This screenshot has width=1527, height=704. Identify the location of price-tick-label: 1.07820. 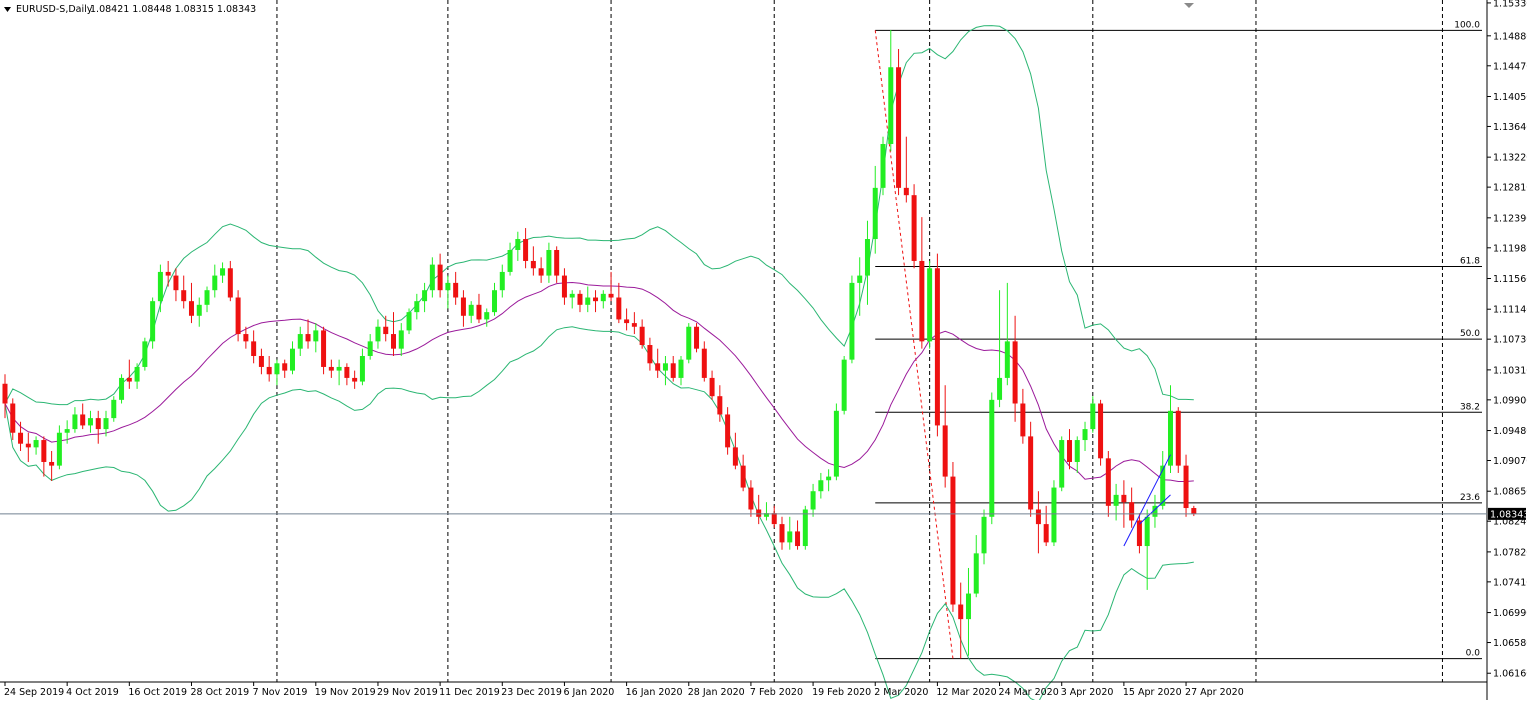
(1510, 552).